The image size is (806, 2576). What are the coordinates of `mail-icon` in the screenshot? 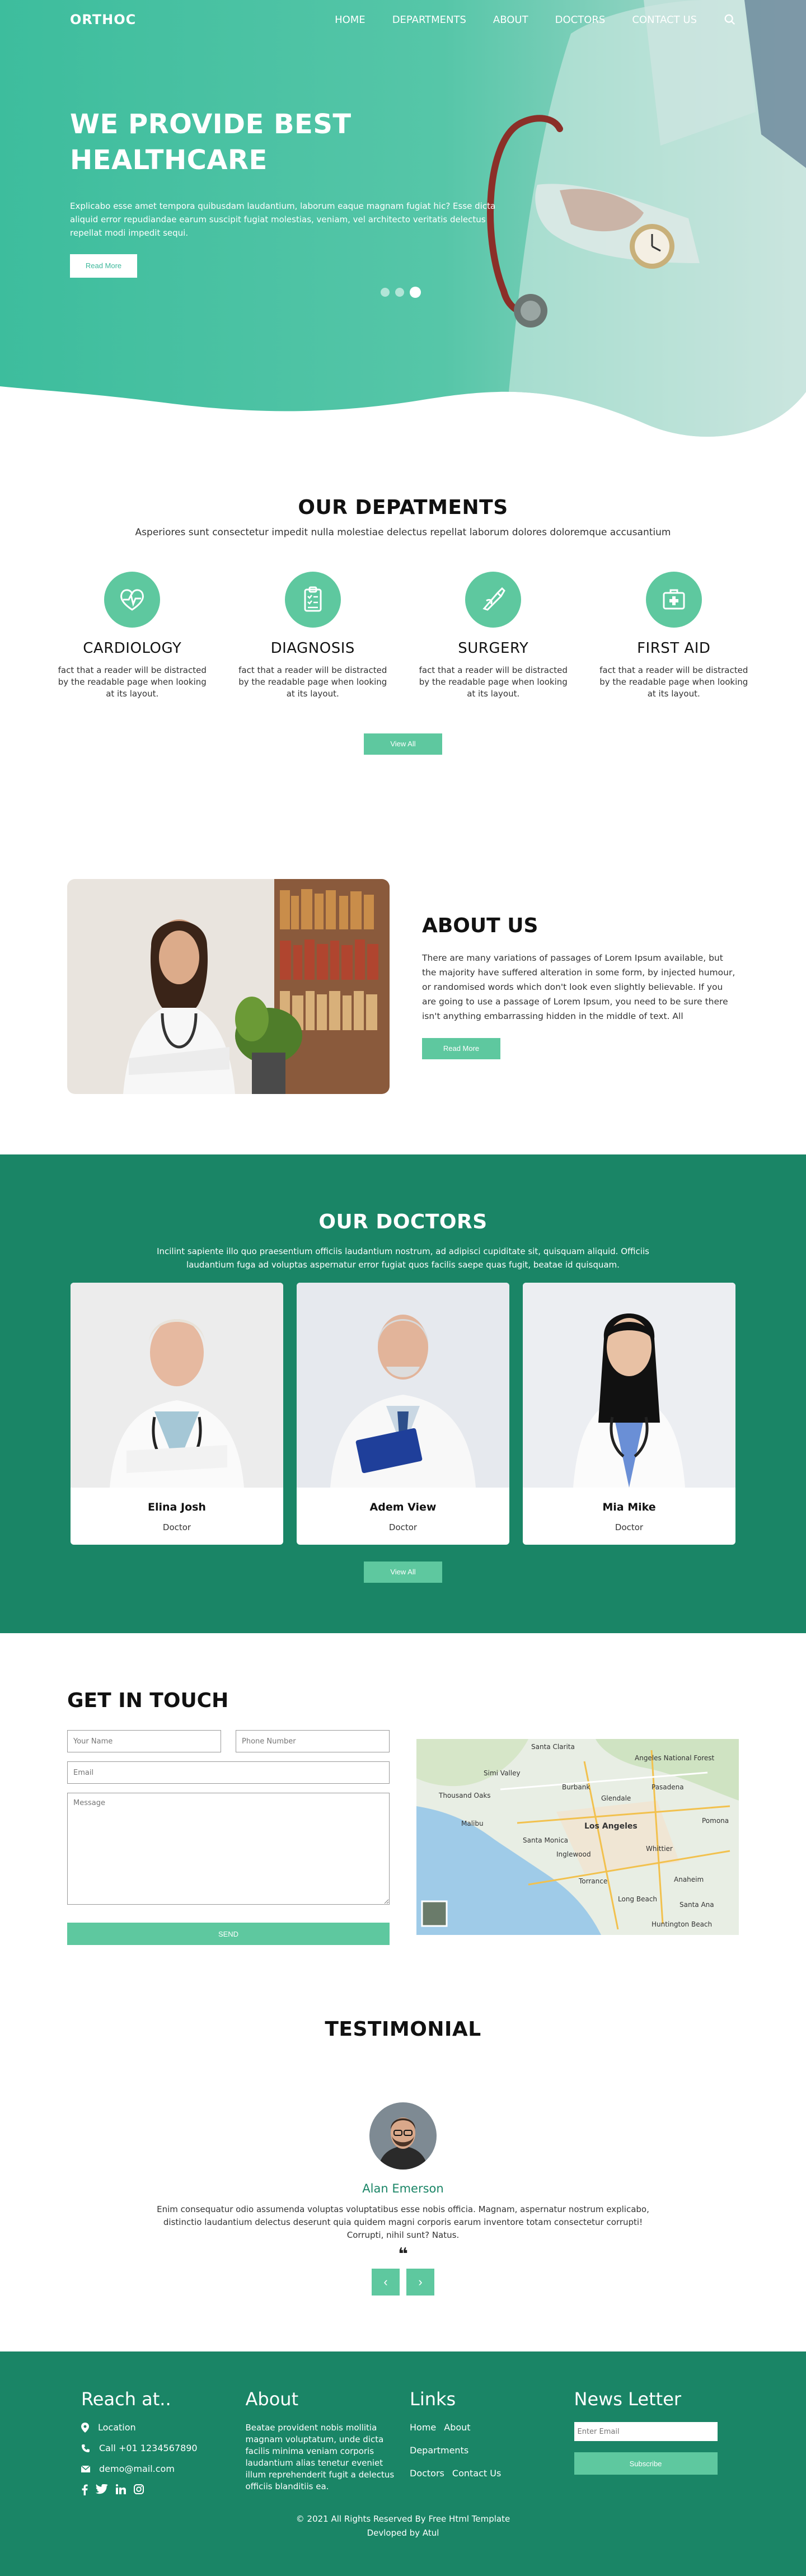 It's located at (85, 2468).